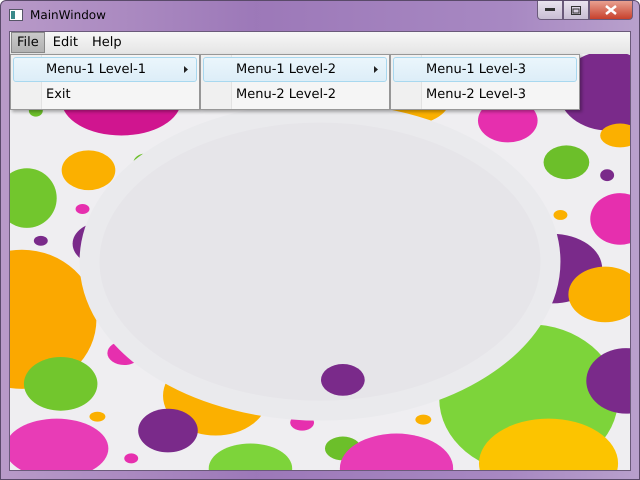  I want to click on minimize-button, so click(550, 10).